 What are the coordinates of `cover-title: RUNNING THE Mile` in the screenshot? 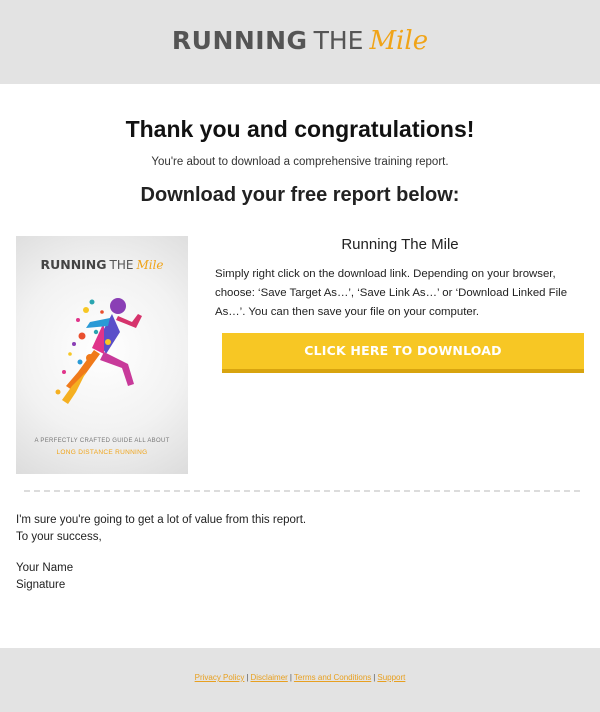 It's located at (102, 265).